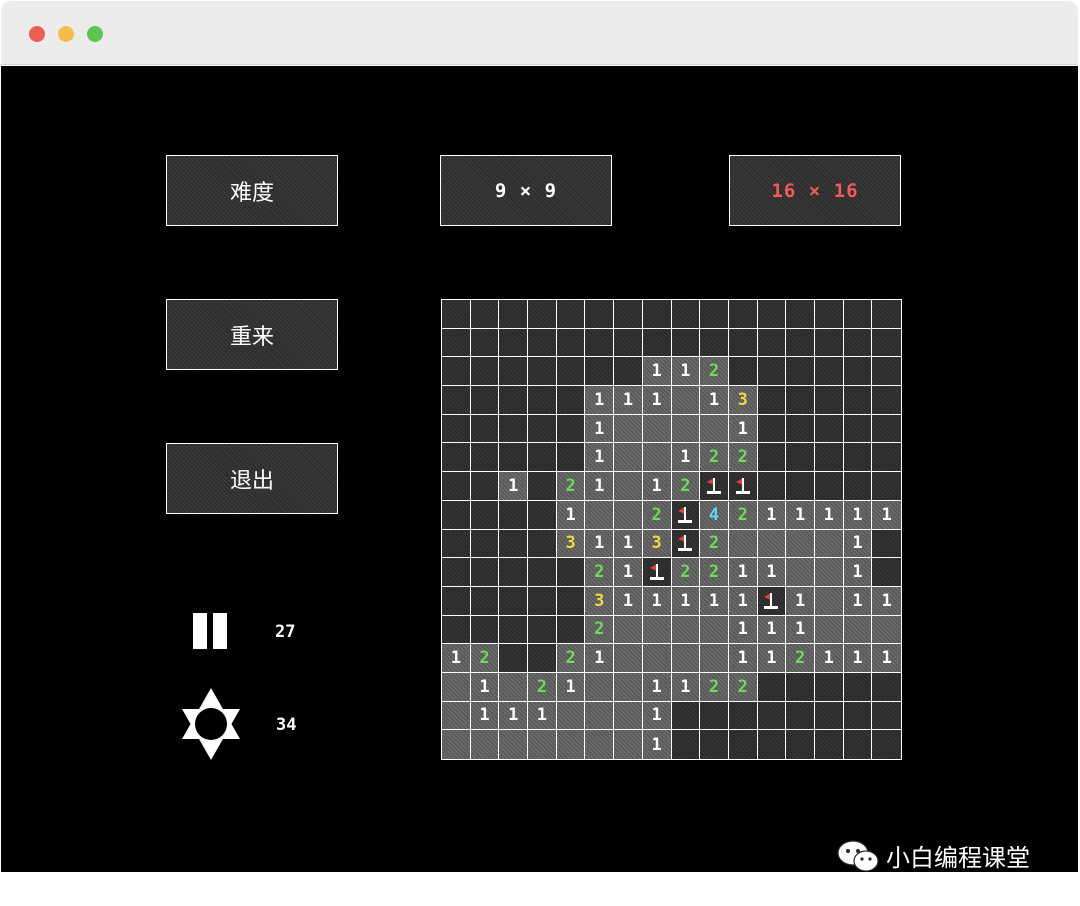 The height and width of the screenshot is (906, 1080). What do you see at coordinates (37, 34) in the screenshot?
I see `close-window-button` at bounding box center [37, 34].